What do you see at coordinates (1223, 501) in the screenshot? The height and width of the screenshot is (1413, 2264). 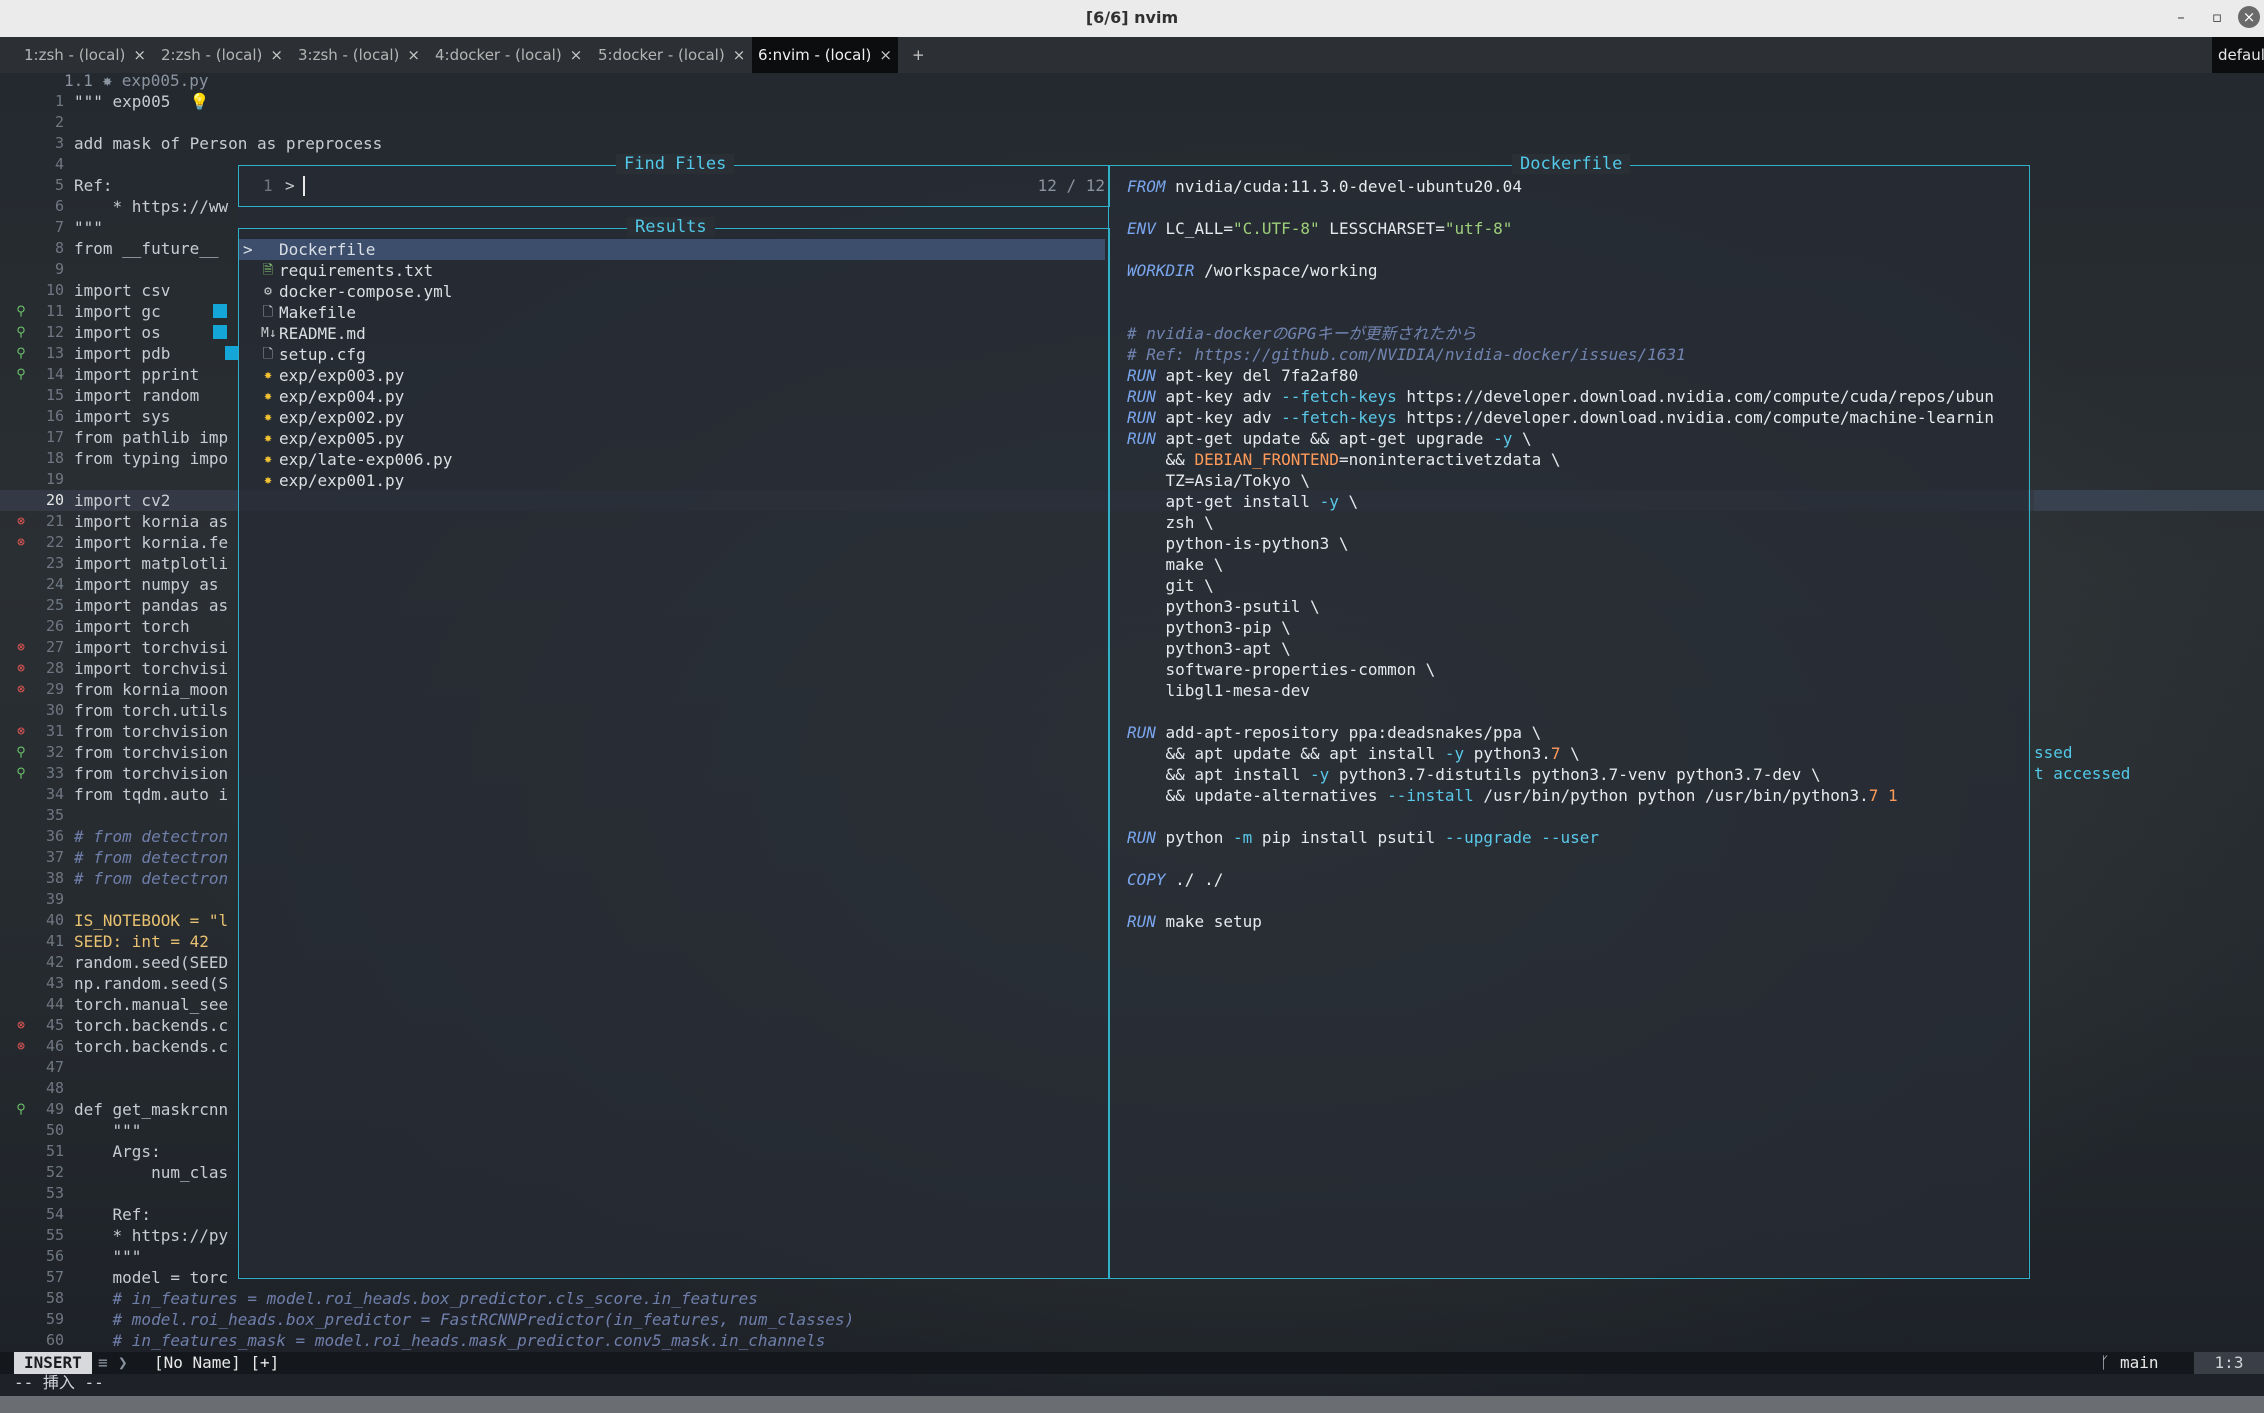 I see `preview-token: apt-get install` at bounding box center [1223, 501].